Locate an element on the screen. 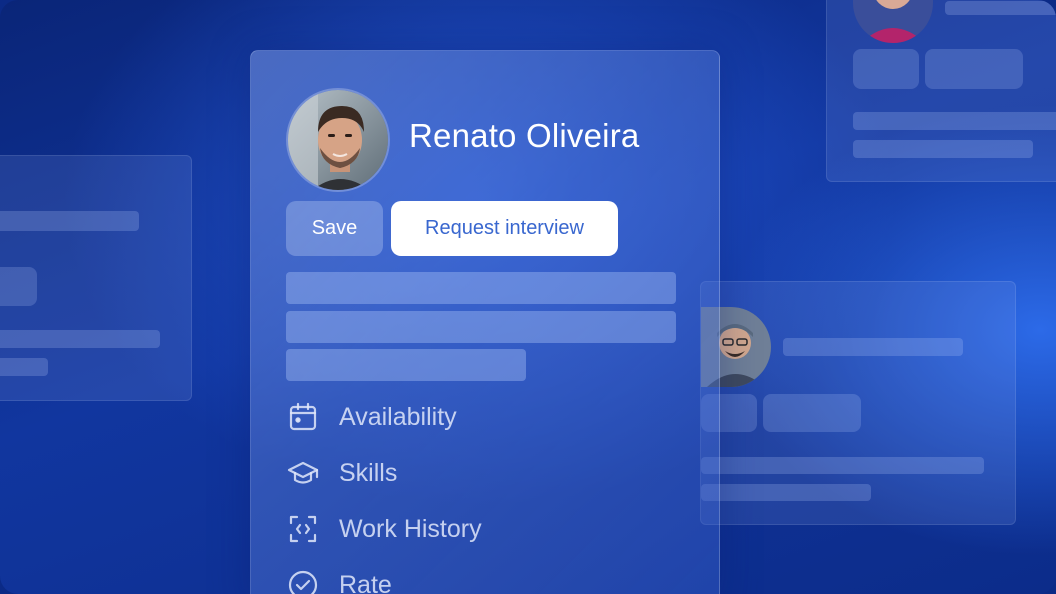 The image size is (1056, 594). request-interview-button: Request interview is located at coordinates (504, 228).